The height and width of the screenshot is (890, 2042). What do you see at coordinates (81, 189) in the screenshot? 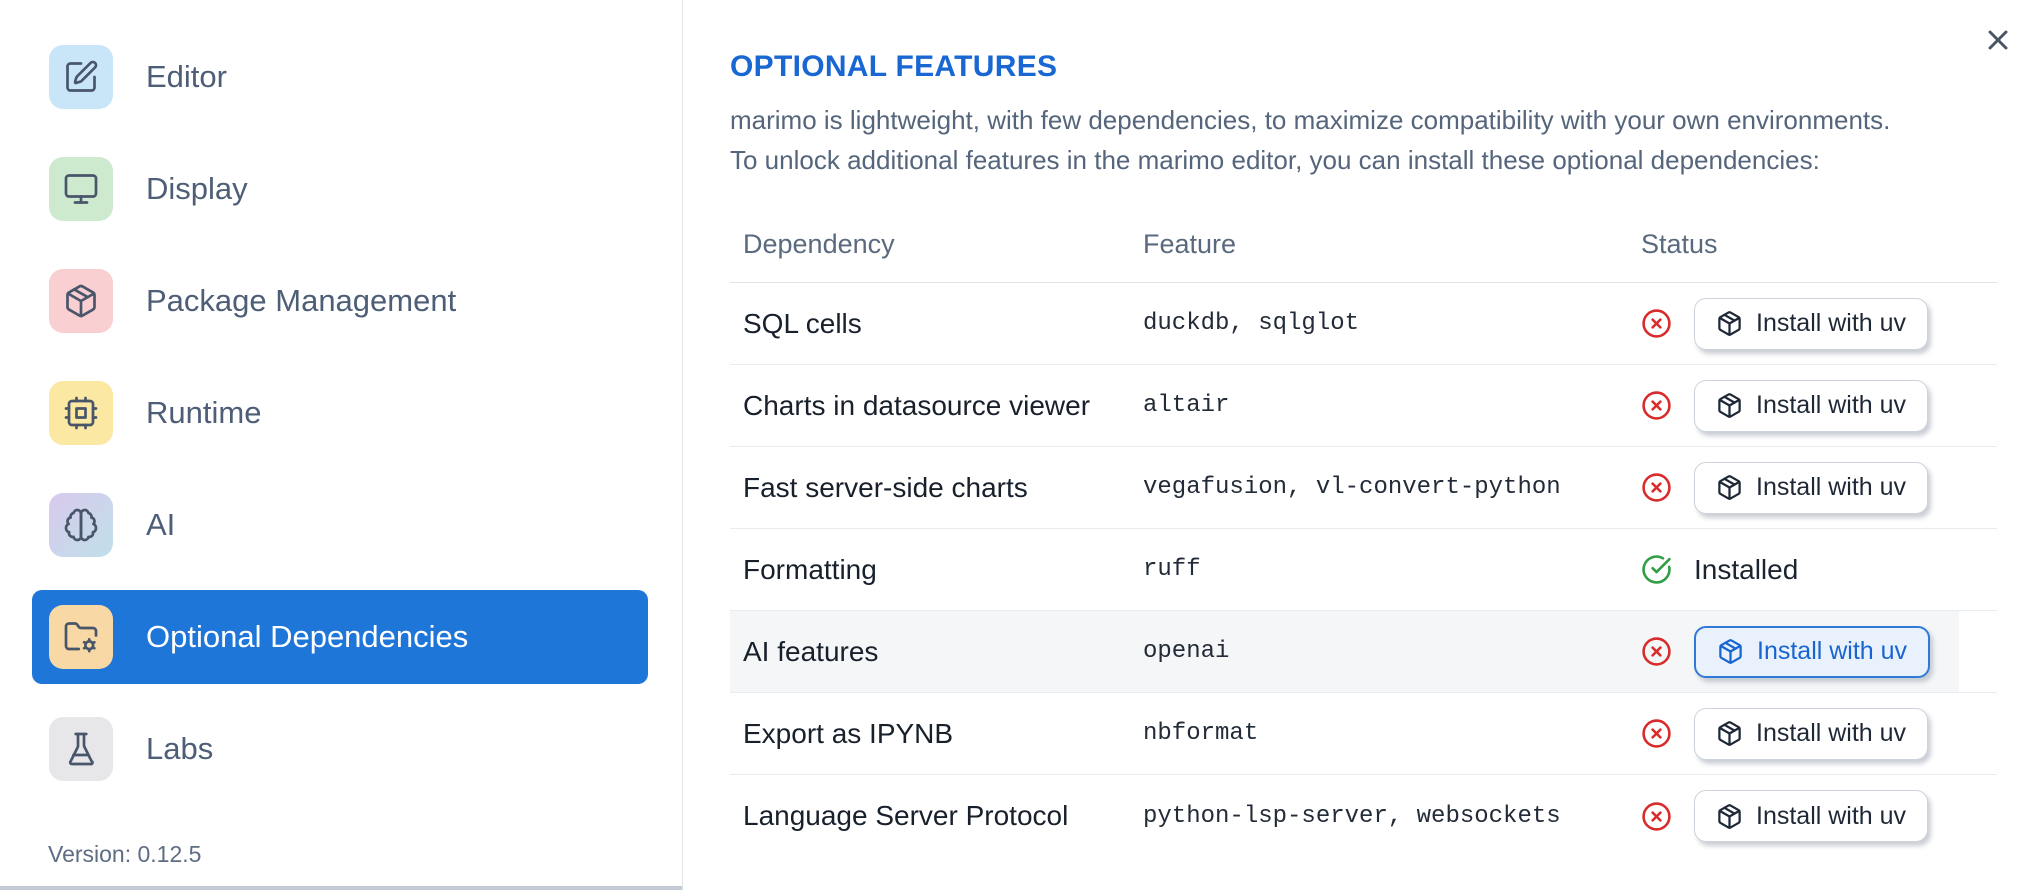
I see `monitor-icon` at bounding box center [81, 189].